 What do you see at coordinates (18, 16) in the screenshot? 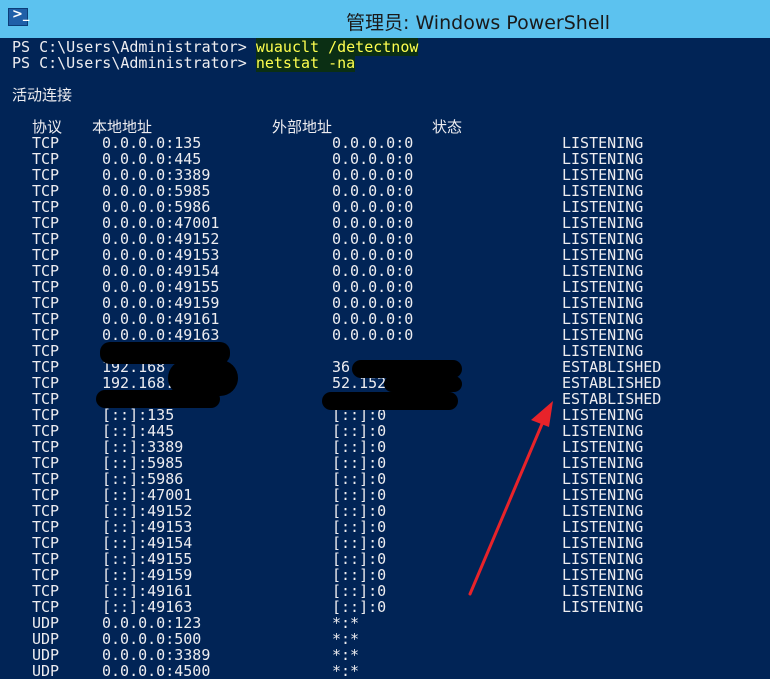
I see `powershell-icon: >_` at bounding box center [18, 16].